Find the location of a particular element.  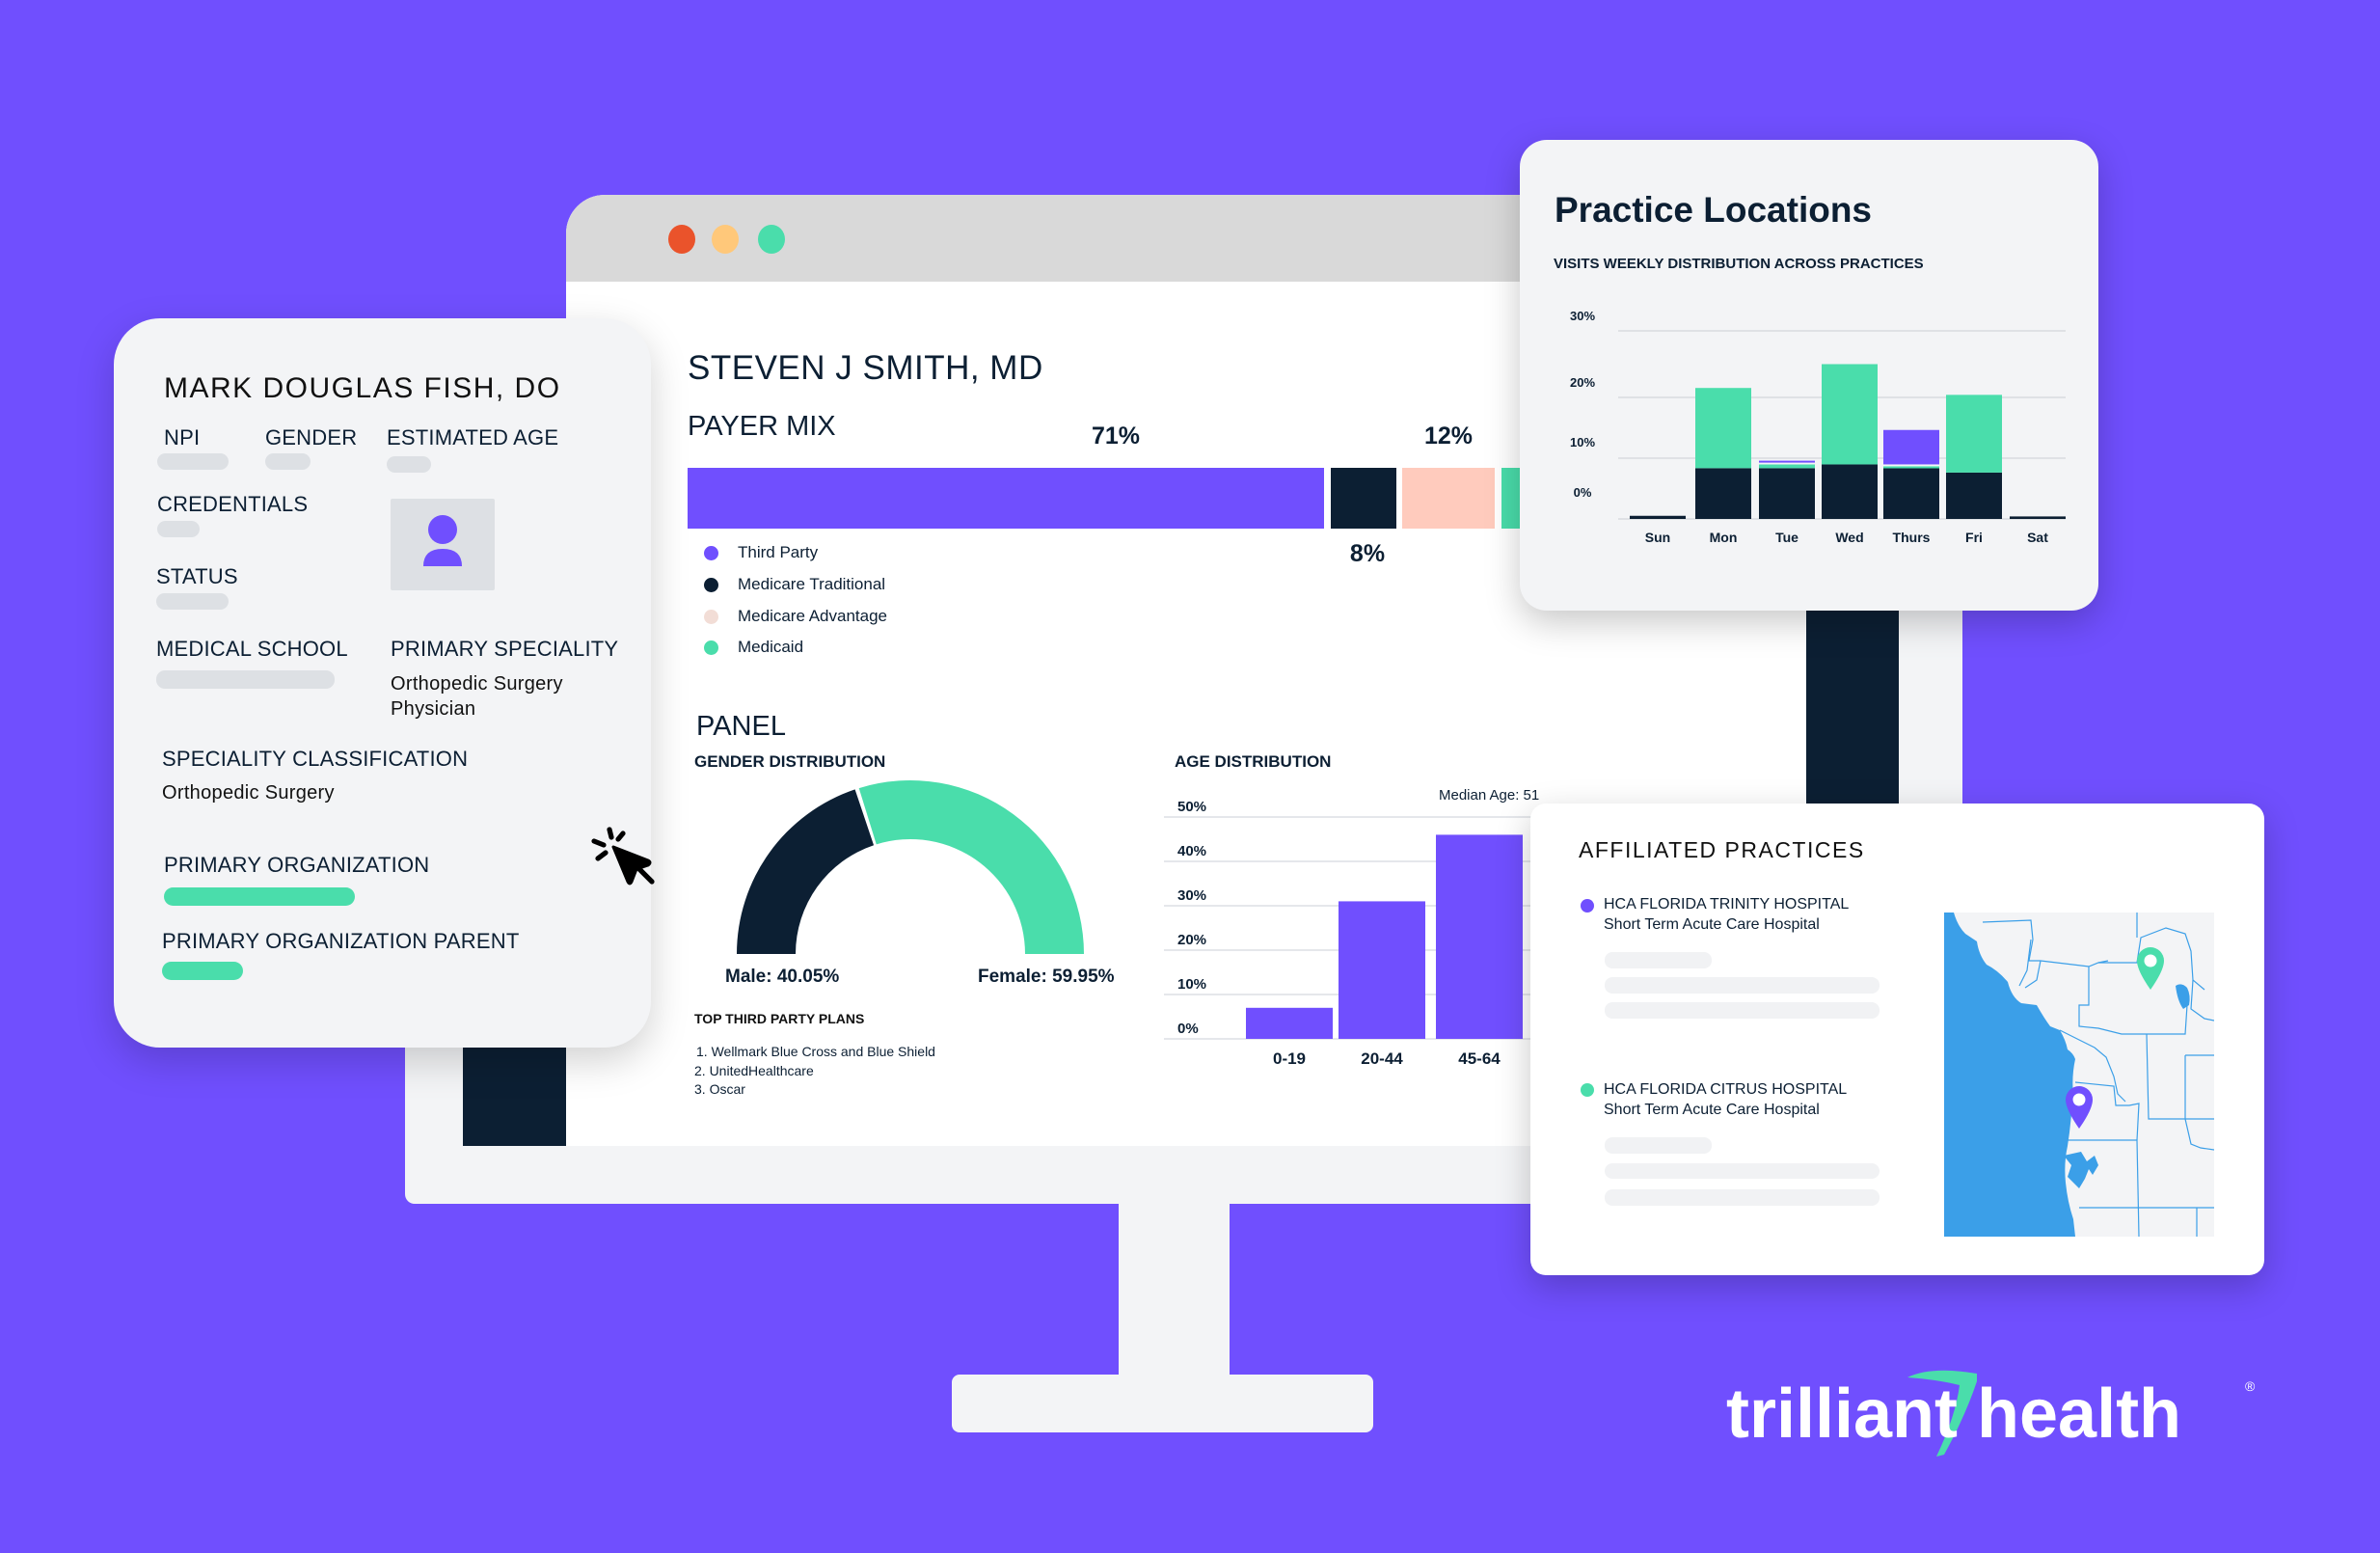

weekly-bar-Fri-green is located at coordinates (1974, 434).